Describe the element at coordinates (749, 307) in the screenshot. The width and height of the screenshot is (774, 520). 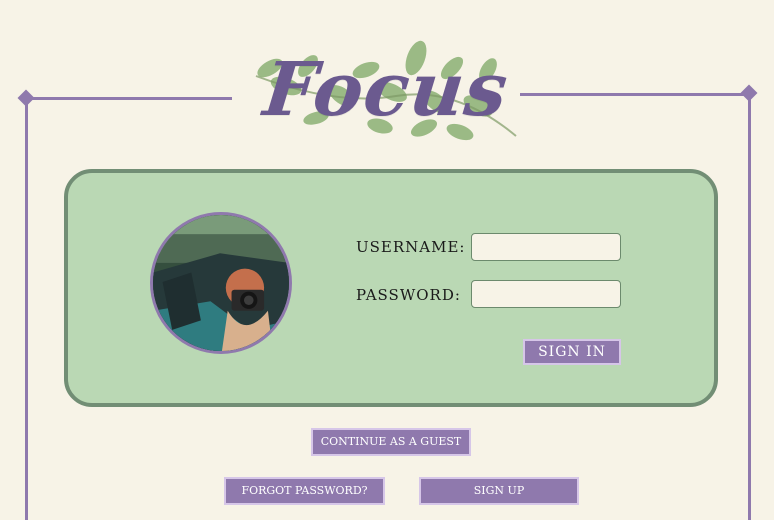
I see `frame-right-line` at that location.